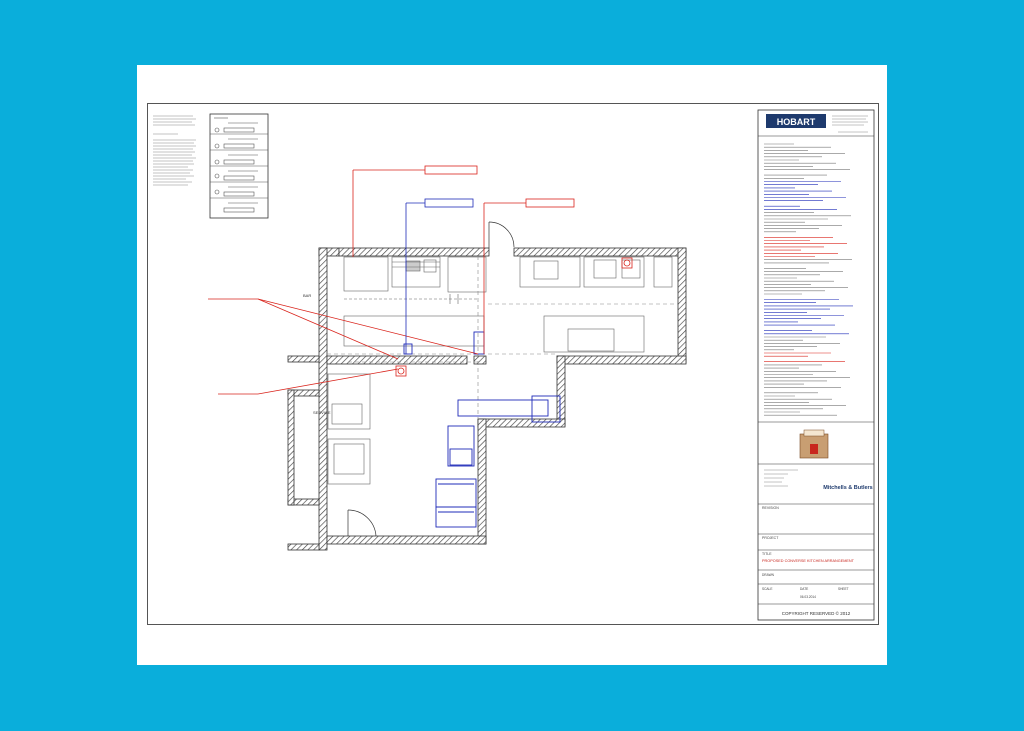 The width and height of the screenshot is (1024, 731). Describe the element at coordinates (307, 295) in the screenshot. I see `label-bar: BAR` at that location.